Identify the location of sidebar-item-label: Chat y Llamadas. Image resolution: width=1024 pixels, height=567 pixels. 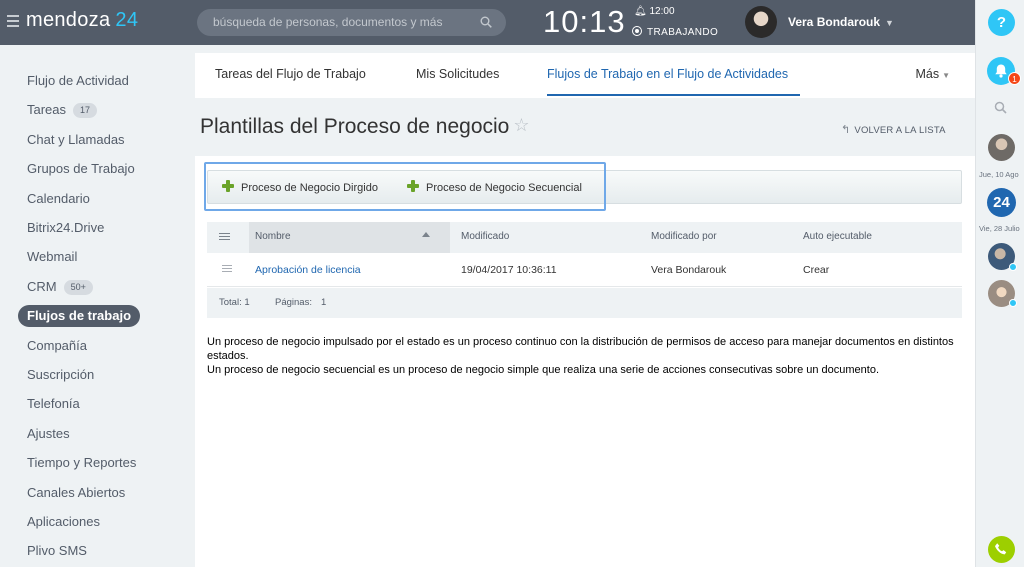
(76, 139).